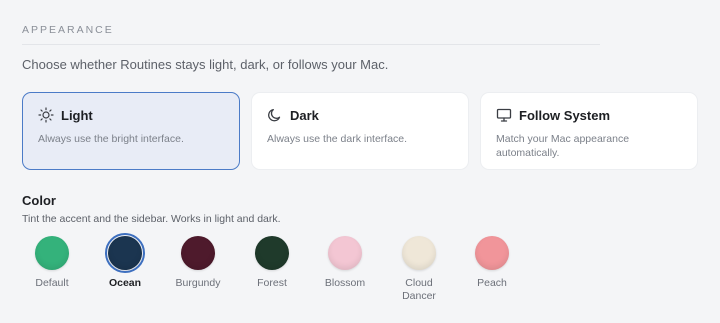 The image size is (720, 323). I want to click on color-swatch-ocean: Ocean, so click(125, 261).